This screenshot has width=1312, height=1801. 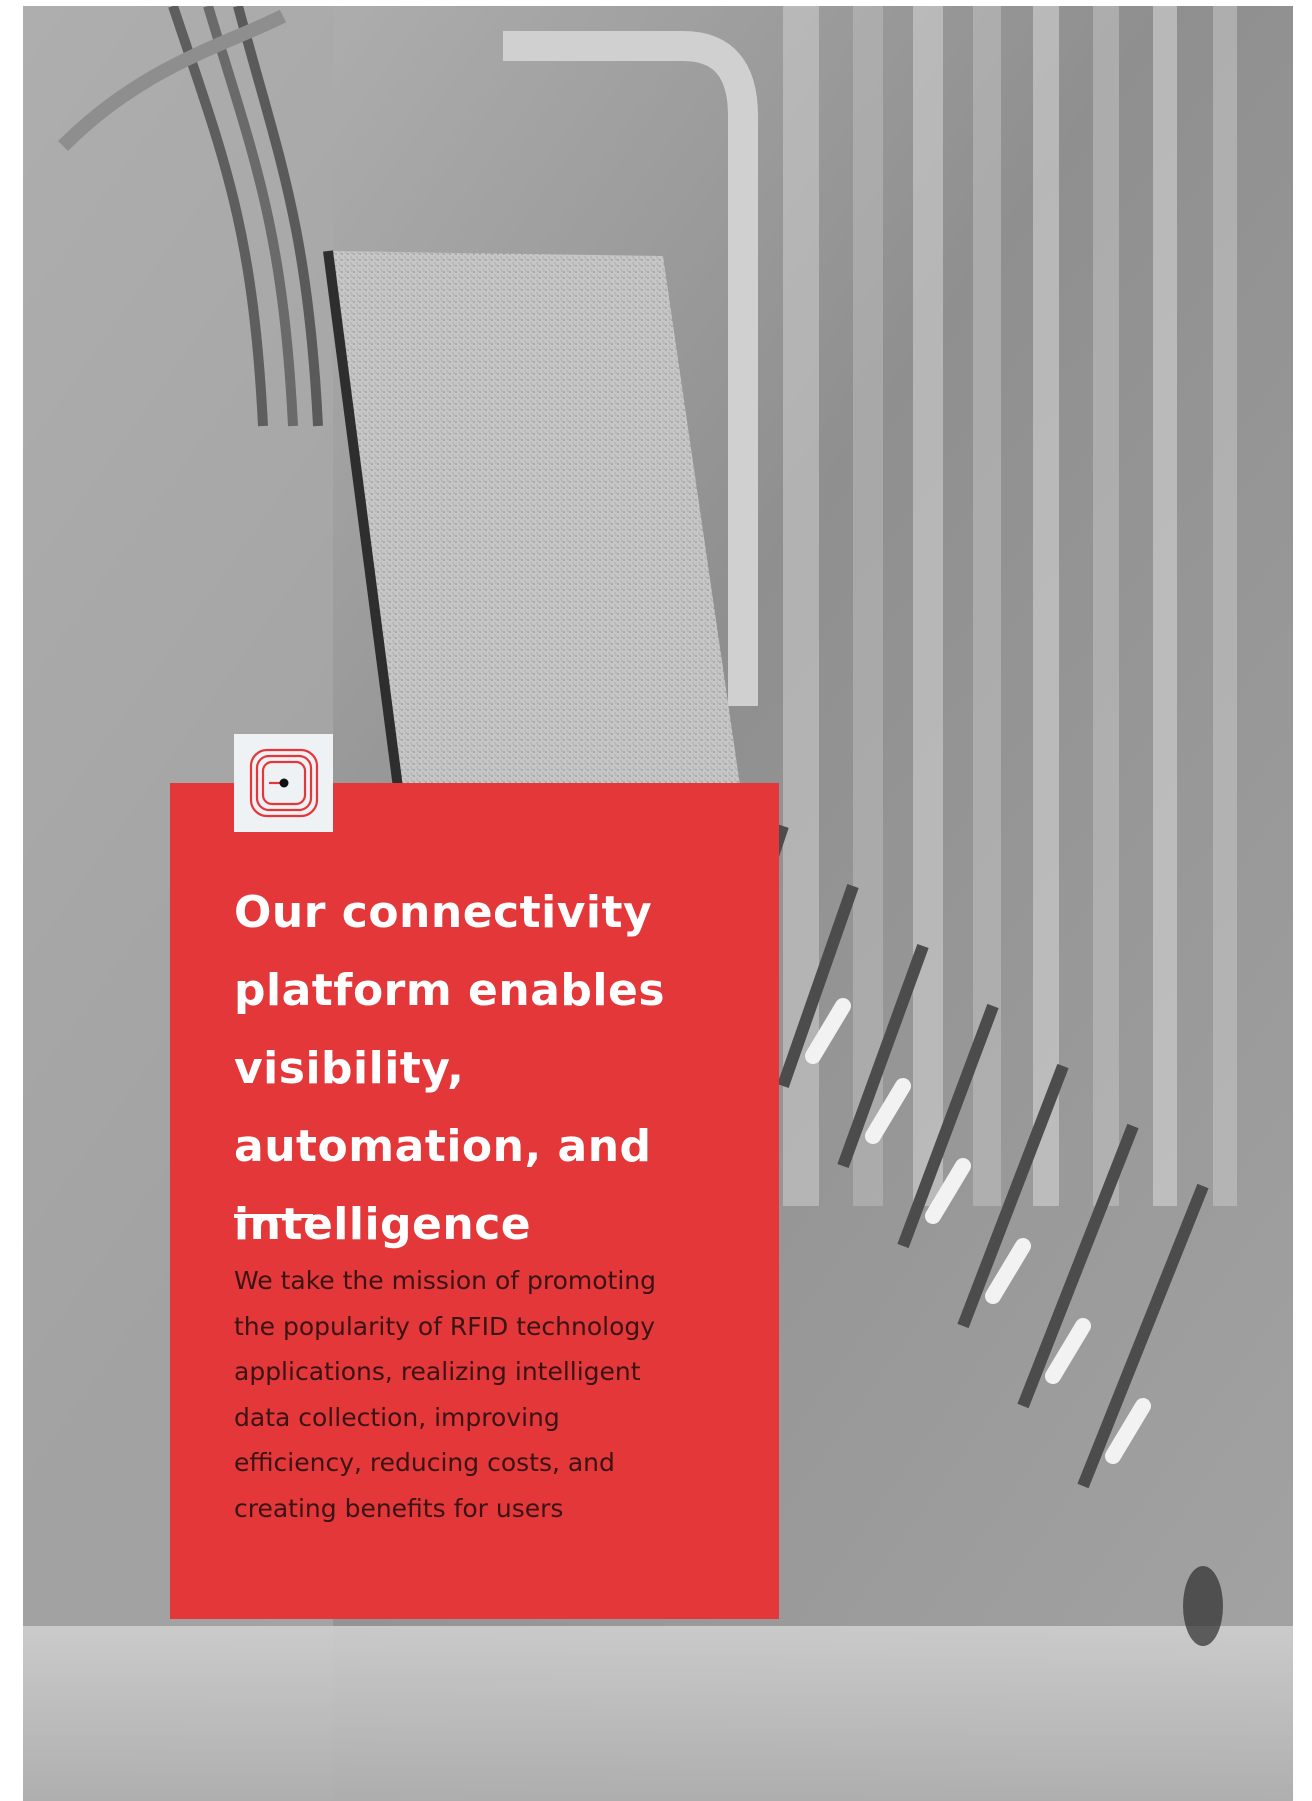 I want to click on rfid-badge, so click(x=283, y=783).